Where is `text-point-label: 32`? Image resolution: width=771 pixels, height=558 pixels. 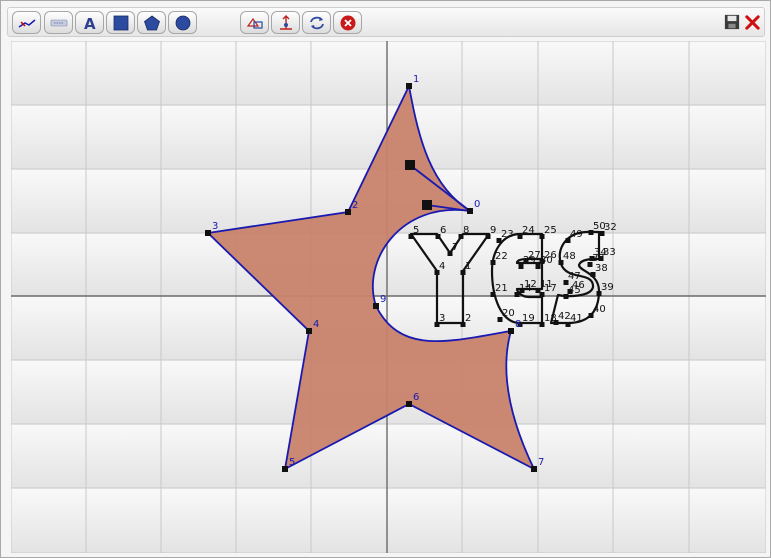
text-point-label: 32 is located at coordinates (610, 227).